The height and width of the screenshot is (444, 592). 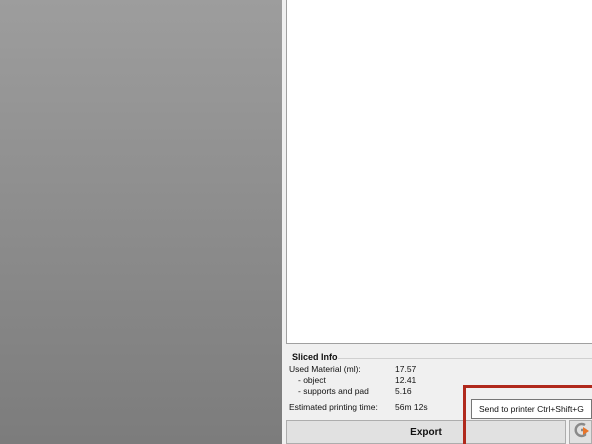 What do you see at coordinates (531, 409) in the screenshot?
I see `send-to-printer-tooltip: Send to printer Ctrl+Shift+G` at bounding box center [531, 409].